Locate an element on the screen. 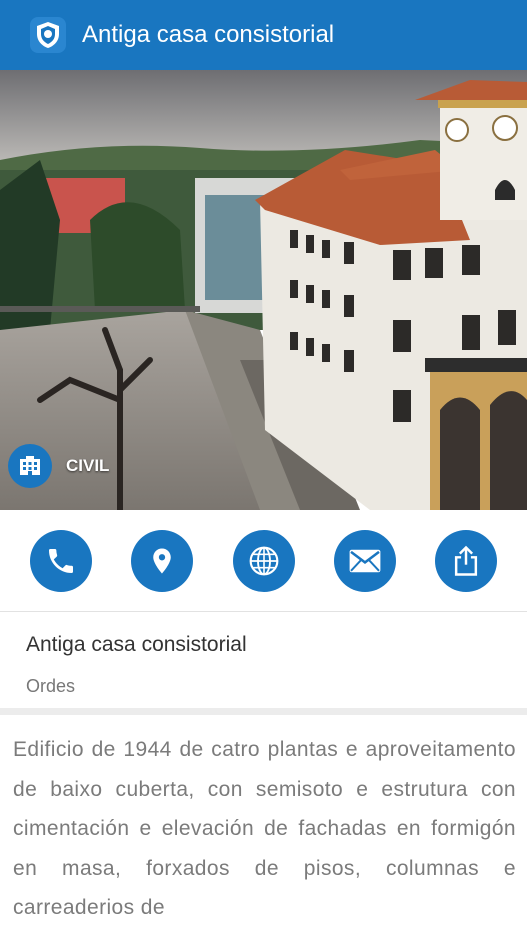 This screenshot has height=928, width=527. location-pin-icon is located at coordinates (162, 561).